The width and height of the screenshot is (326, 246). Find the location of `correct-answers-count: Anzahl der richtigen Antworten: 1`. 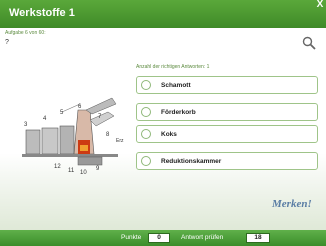

correct-answers-count: Anzahl der richtigen Antworten: 1 is located at coordinates (173, 67).